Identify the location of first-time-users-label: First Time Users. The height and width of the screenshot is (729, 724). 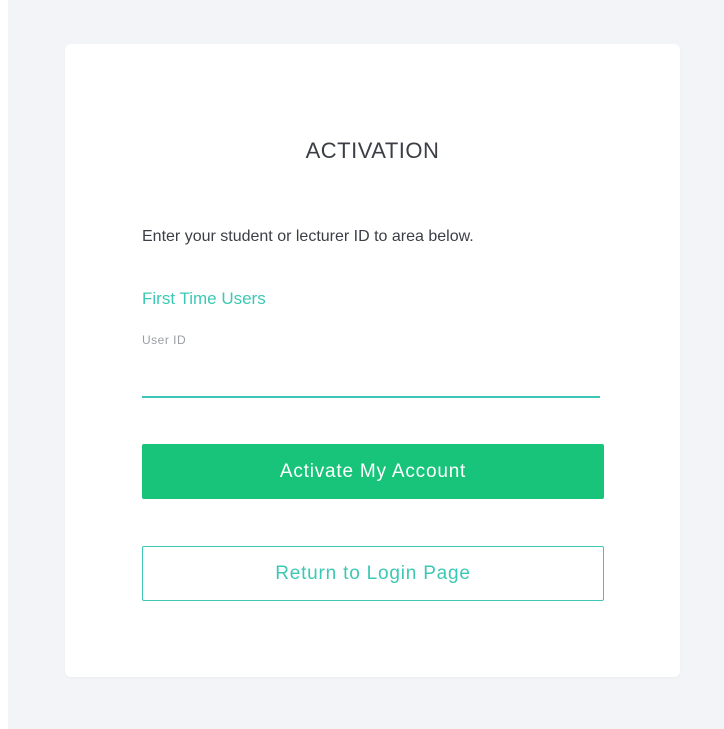
(204, 298).